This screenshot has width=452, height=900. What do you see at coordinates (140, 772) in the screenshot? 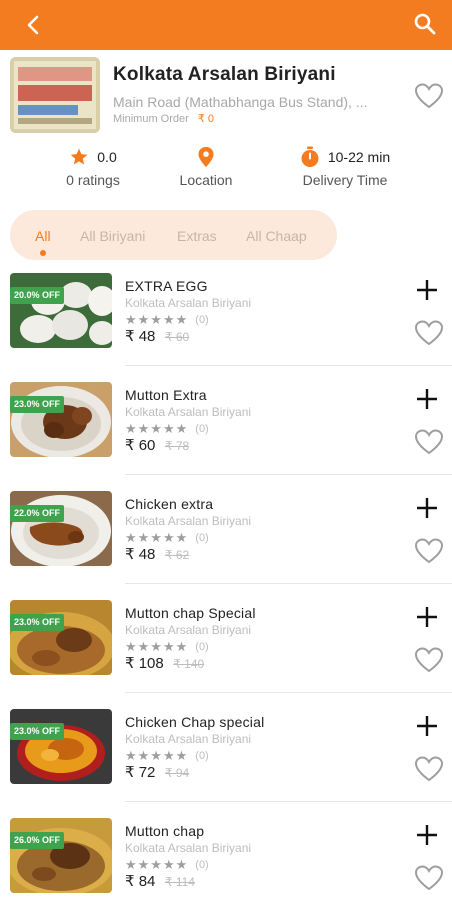
I see `current-price: ₹ 72` at bounding box center [140, 772].